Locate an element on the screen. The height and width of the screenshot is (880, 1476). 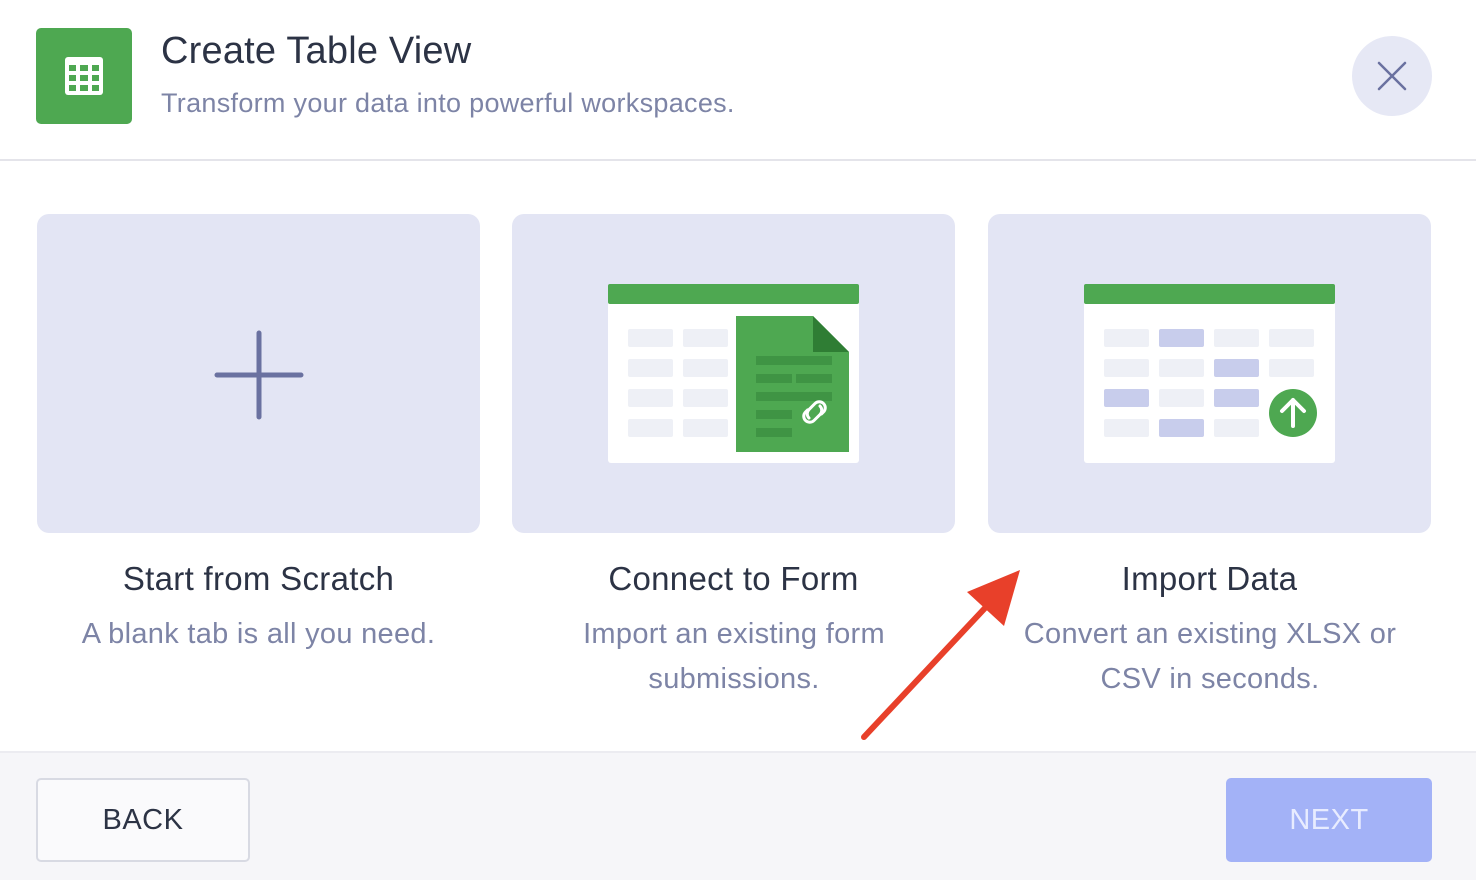
table-upload-icon is located at coordinates (1209, 373).